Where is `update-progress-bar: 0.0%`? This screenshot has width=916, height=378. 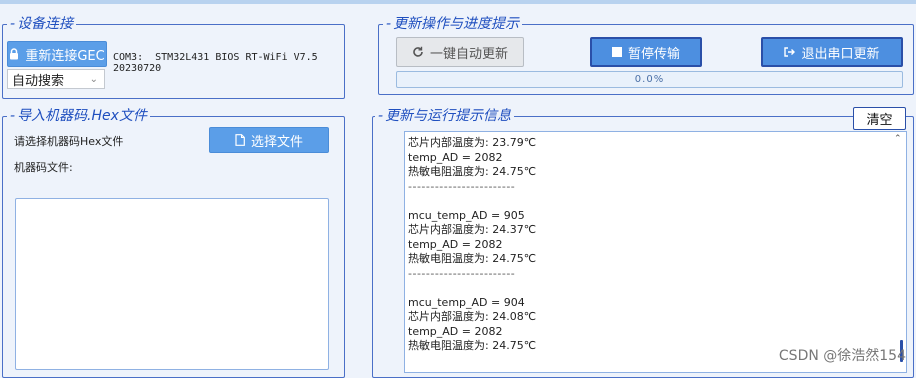 update-progress-bar: 0.0% is located at coordinates (649, 79).